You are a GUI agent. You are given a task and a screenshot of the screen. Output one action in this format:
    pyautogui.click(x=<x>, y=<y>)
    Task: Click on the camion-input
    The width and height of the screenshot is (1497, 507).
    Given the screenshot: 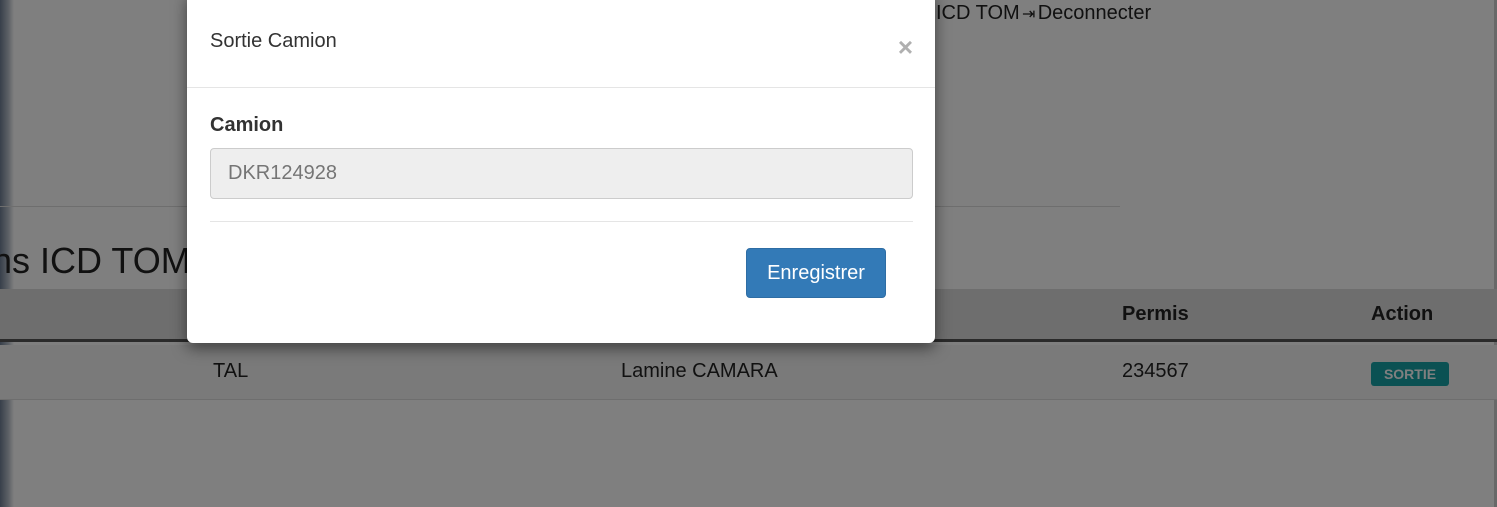 What is the action you would take?
    pyautogui.click(x=561, y=173)
    